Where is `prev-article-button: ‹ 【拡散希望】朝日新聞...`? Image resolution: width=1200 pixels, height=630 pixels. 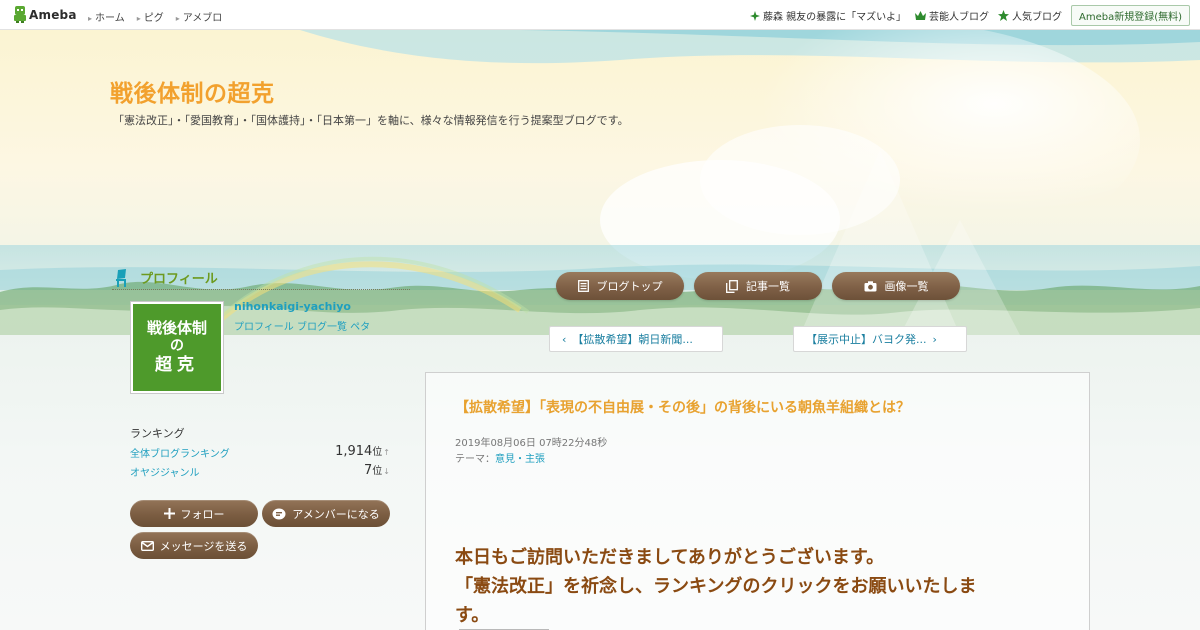
prev-article-button: ‹ 【拡散希望】朝日新聞... is located at coordinates (636, 339).